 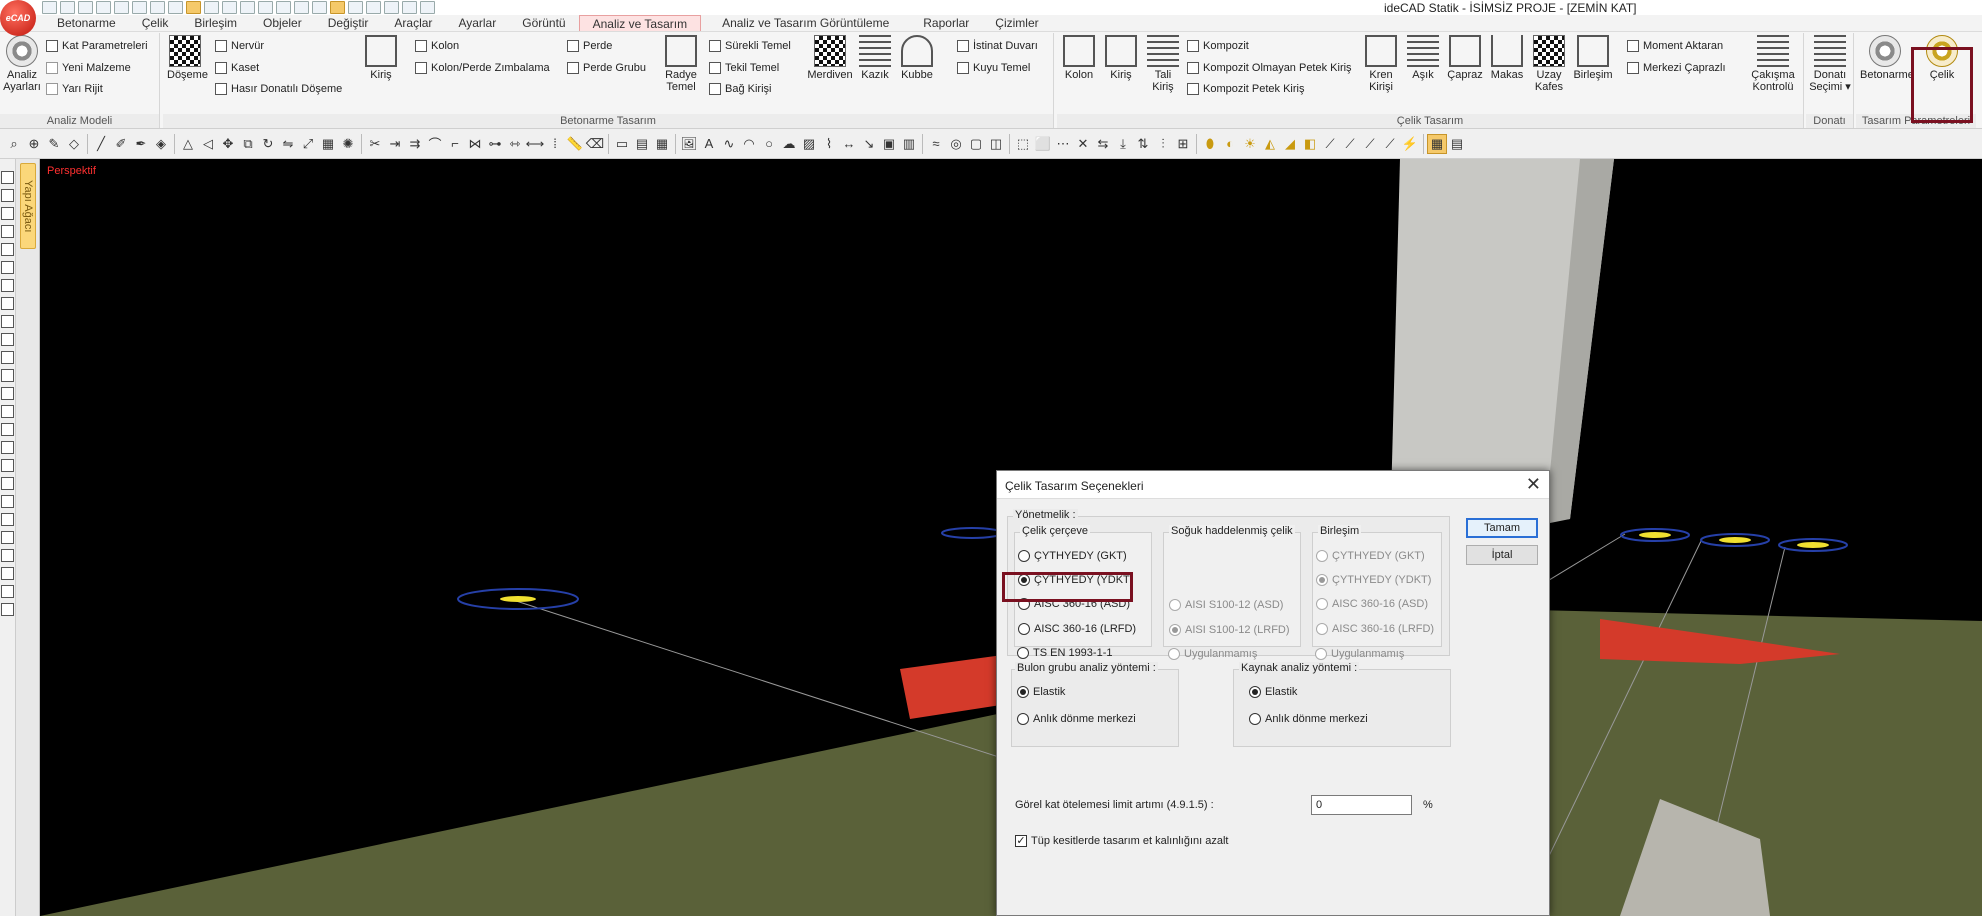 What do you see at coordinates (415, 144) in the screenshot?
I see `offset-icon: ⇉` at bounding box center [415, 144].